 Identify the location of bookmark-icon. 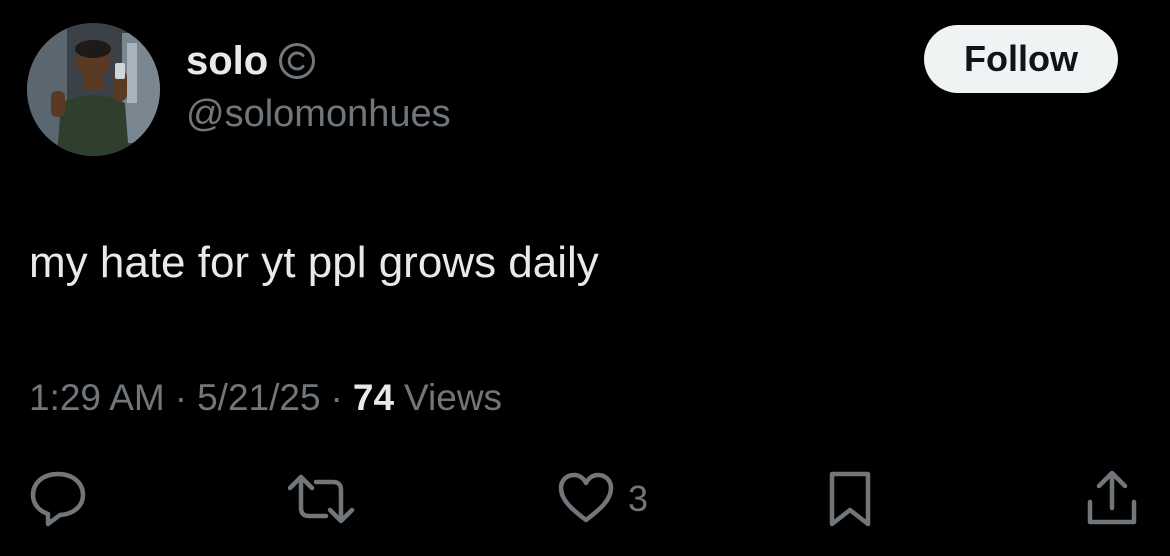
(850, 499).